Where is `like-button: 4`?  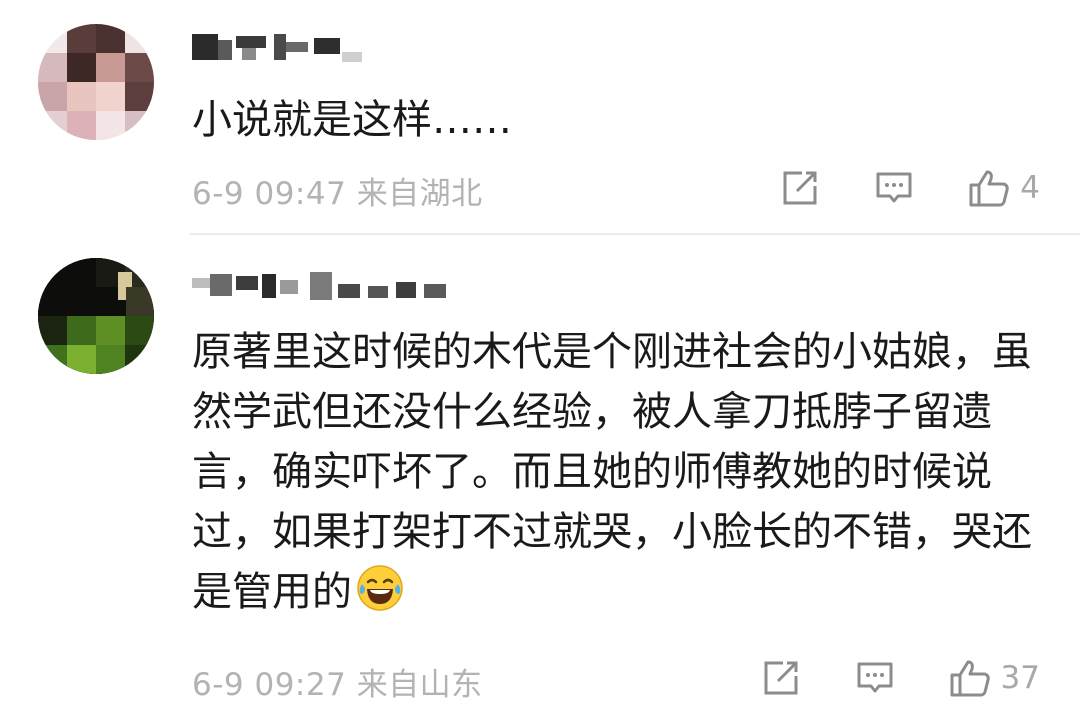 like-button: 4 is located at coordinates (1004, 188).